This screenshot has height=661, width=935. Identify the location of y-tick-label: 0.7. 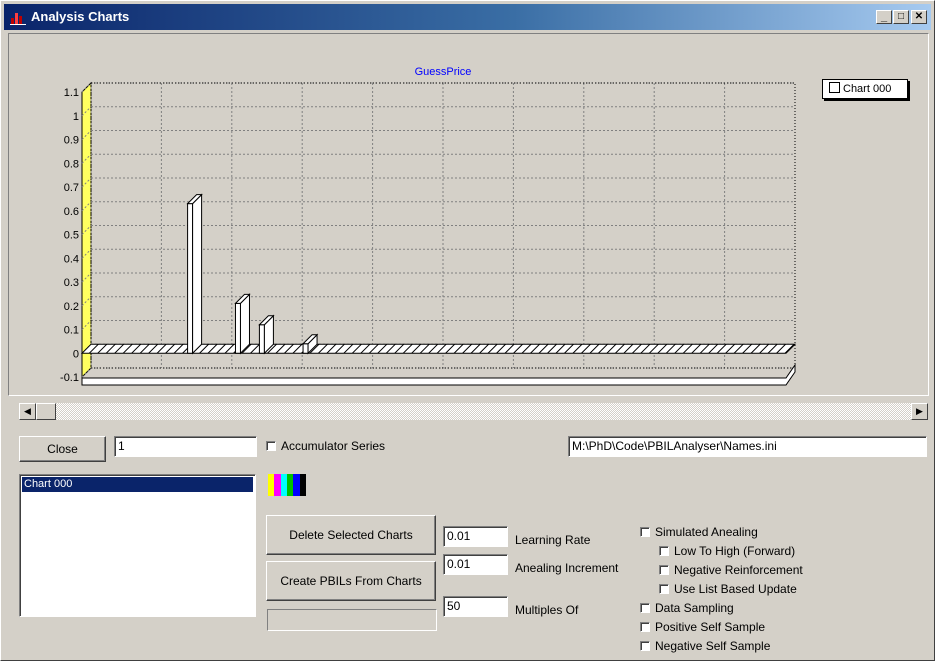
(71, 188).